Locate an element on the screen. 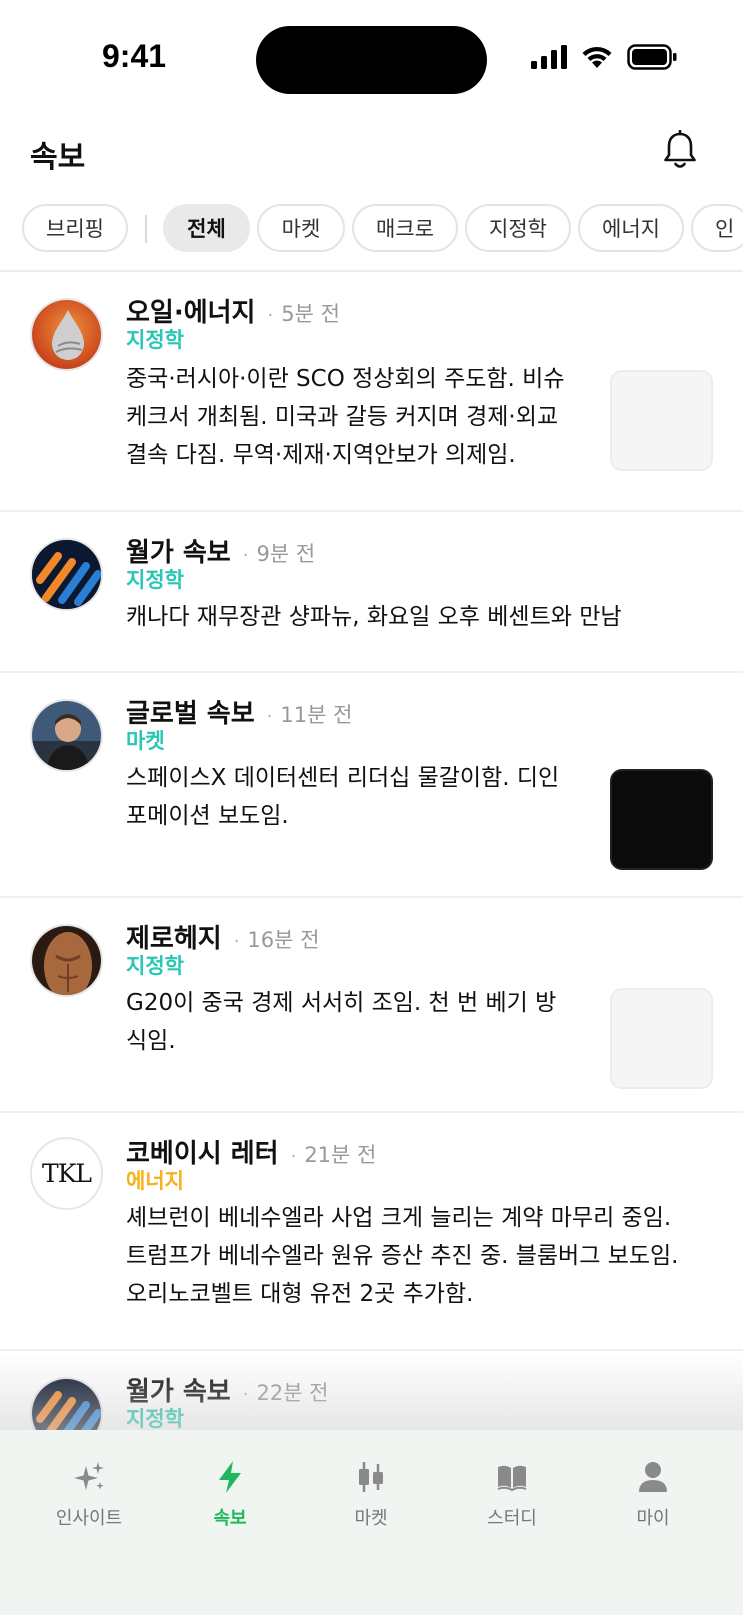  tab-my: 마이 is located at coordinates (653, 1500).